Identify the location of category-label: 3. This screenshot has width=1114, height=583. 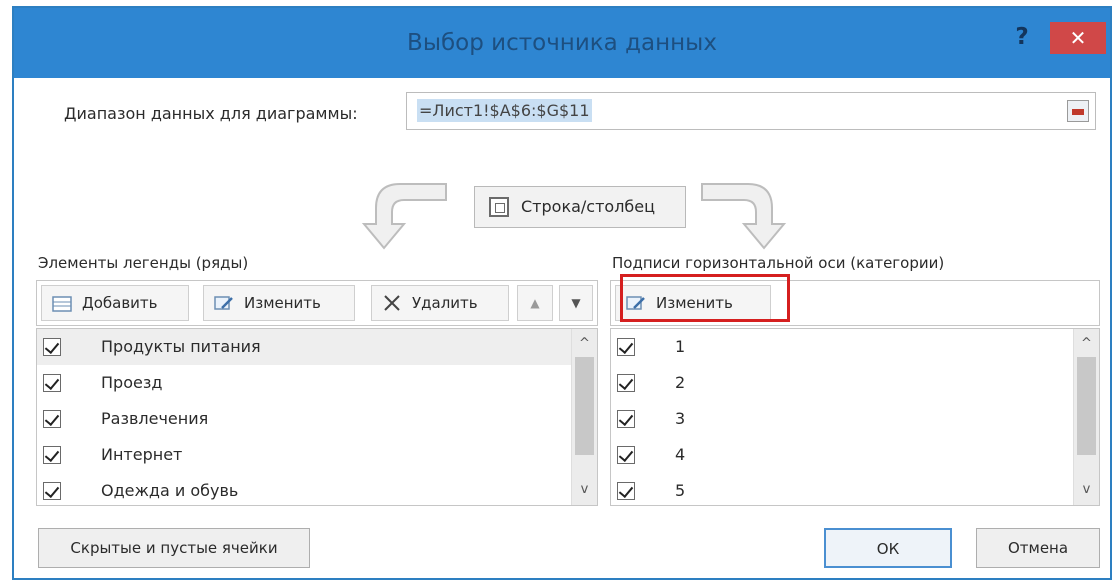
(680, 418).